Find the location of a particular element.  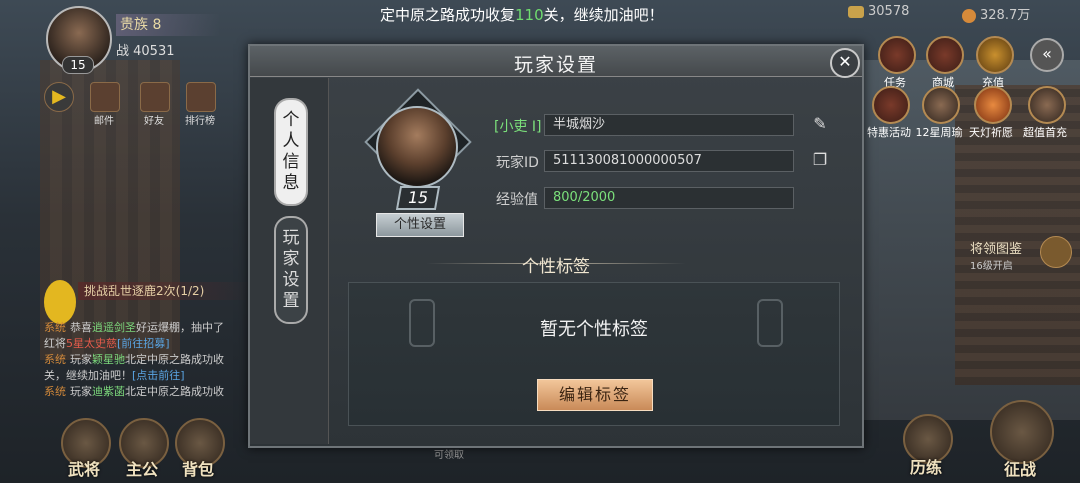

chat-message: 红将5星太史慈[前往招募] is located at coordinates (146, 344).